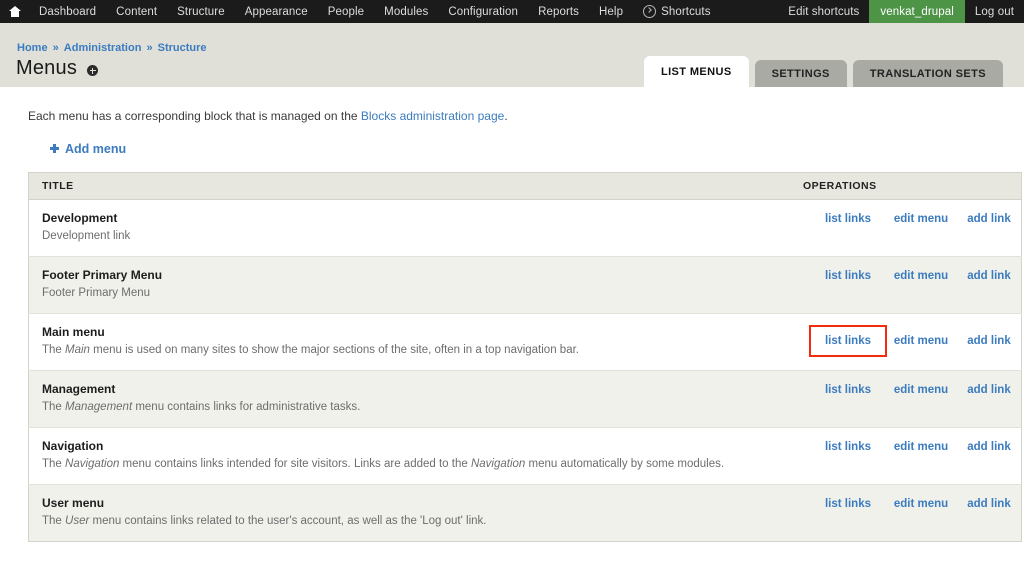 This screenshot has height=576, width=1024. What do you see at coordinates (86, 236) in the screenshot?
I see `menu-description: Development link` at bounding box center [86, 236].